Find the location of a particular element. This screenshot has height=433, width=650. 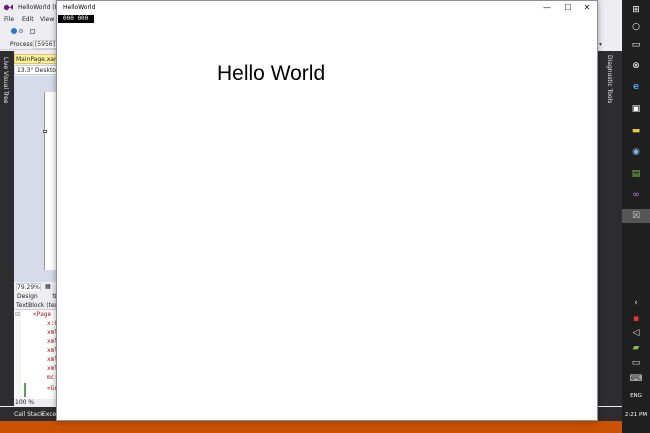

xaml-code-editor: ⊟ <Page x:C xml xml xml xml xml mc: <Gr is located at coordinates (36, 355).